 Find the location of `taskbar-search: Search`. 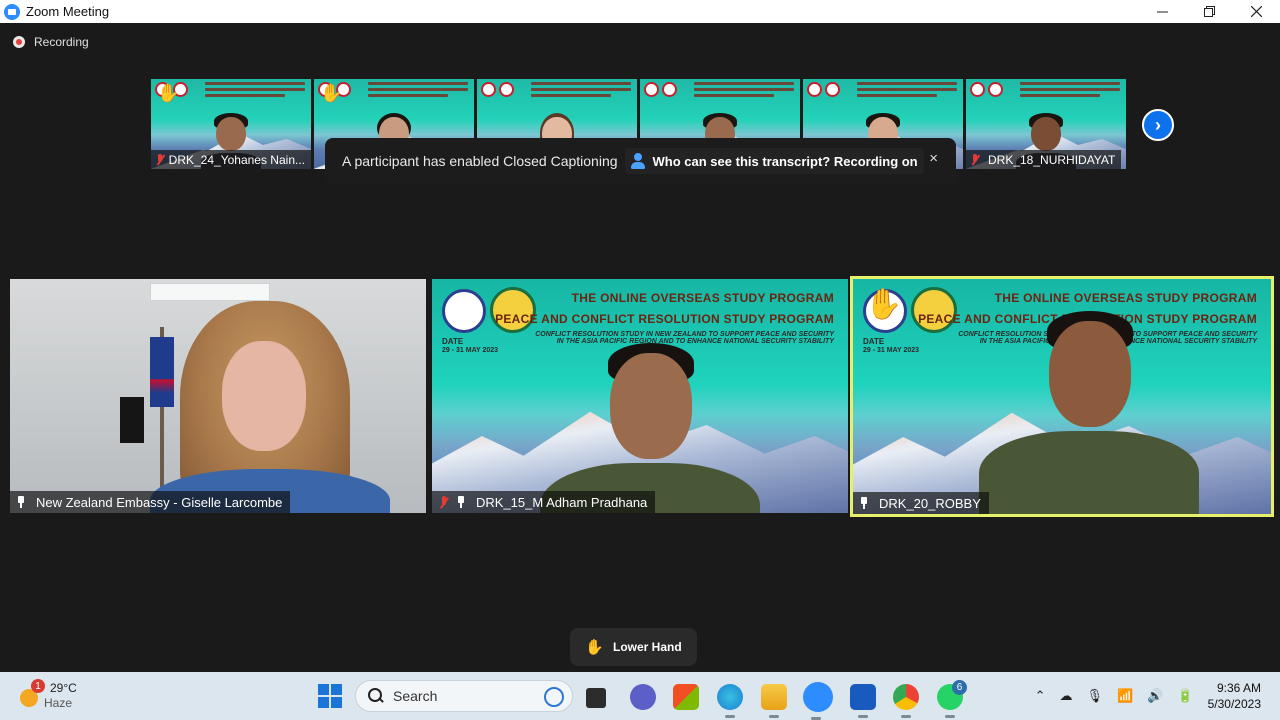

taskbar-search: Search is located at coordinates (464, 696).